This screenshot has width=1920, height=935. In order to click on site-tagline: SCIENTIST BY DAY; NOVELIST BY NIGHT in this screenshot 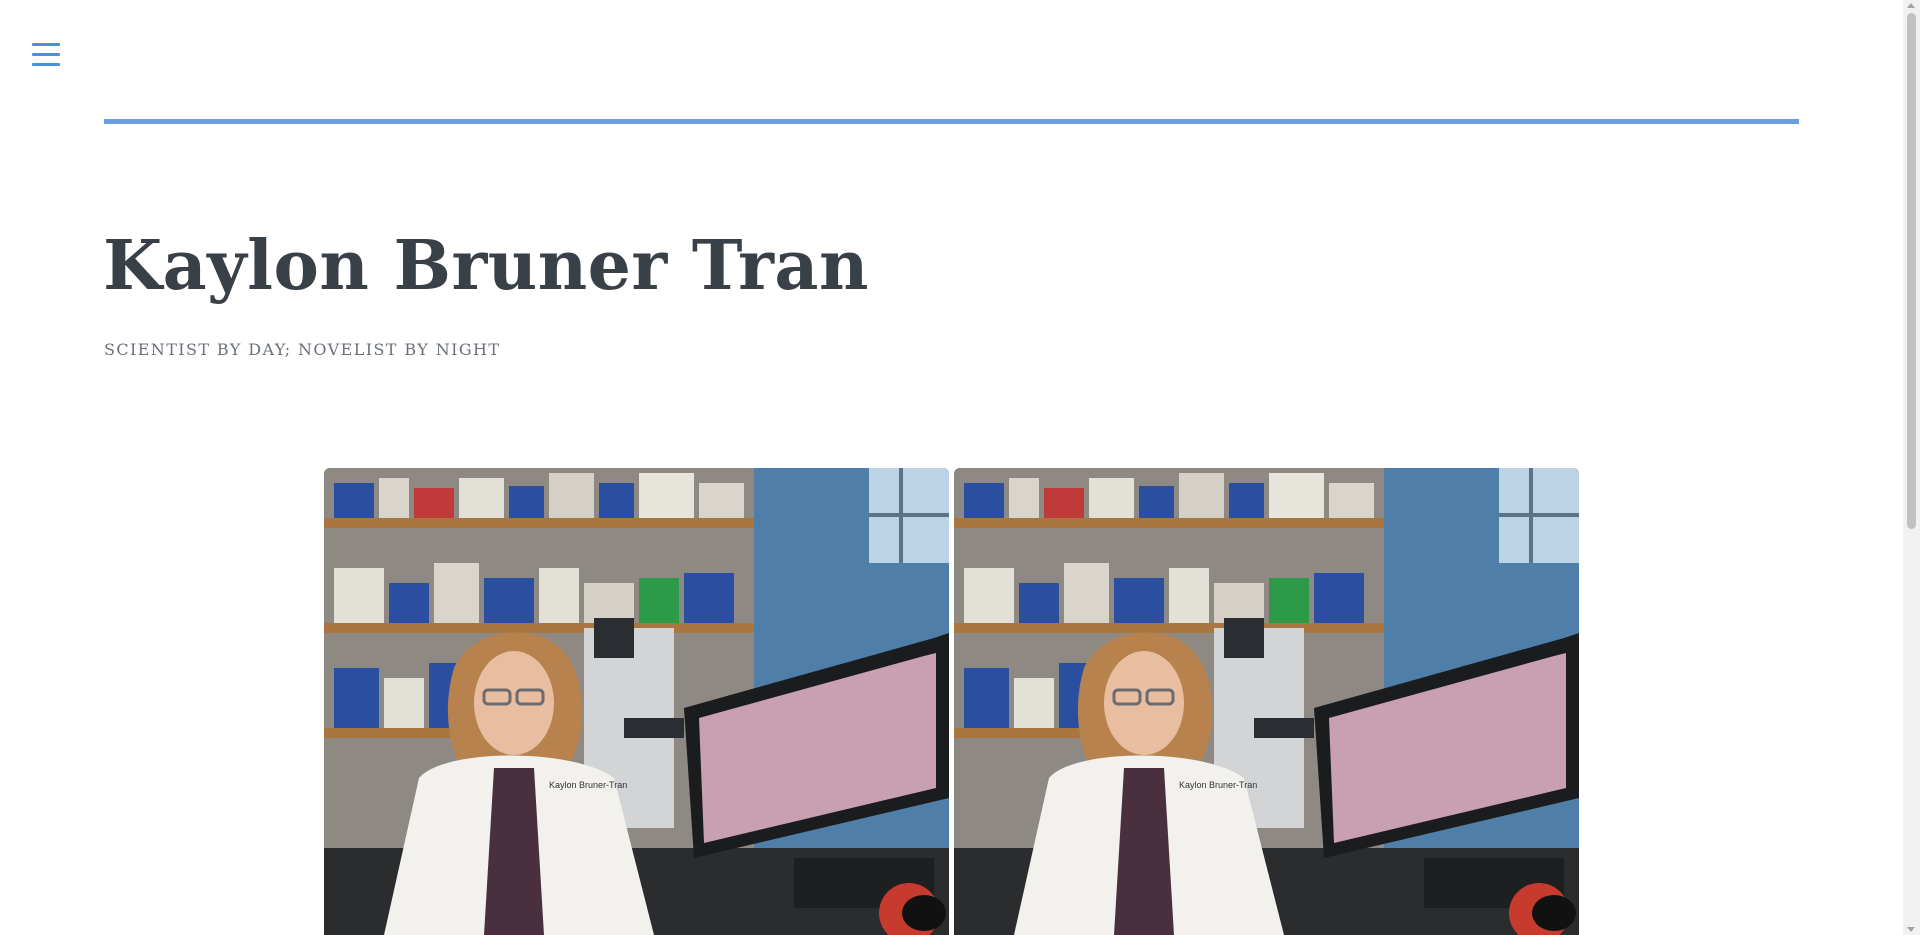, I will do `click(302, 349)`.